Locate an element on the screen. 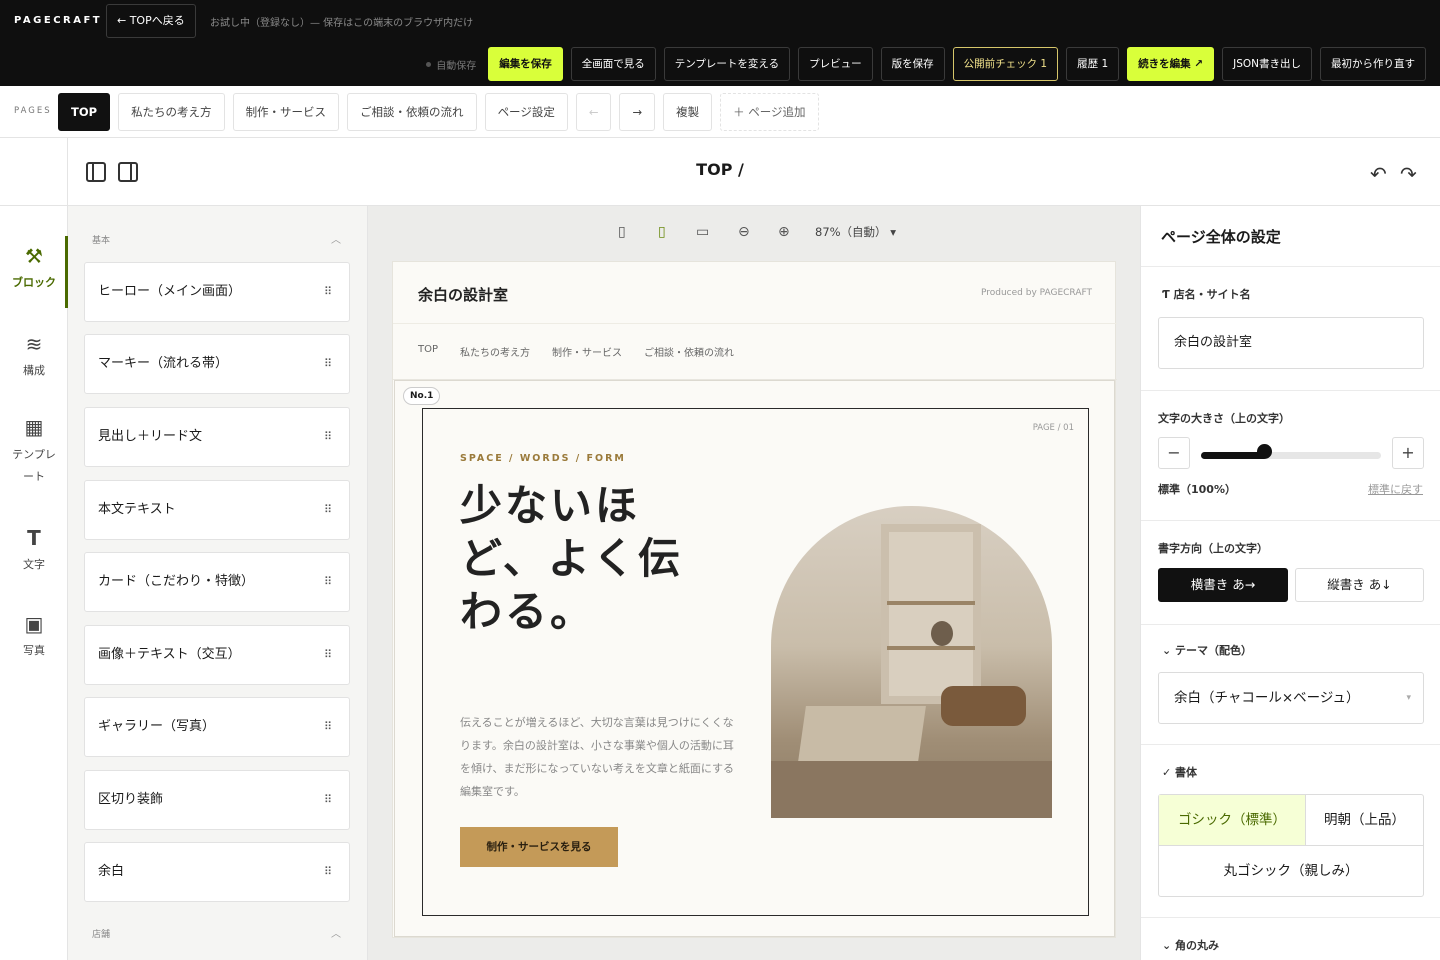  chair is located at coordinates (983, 706).